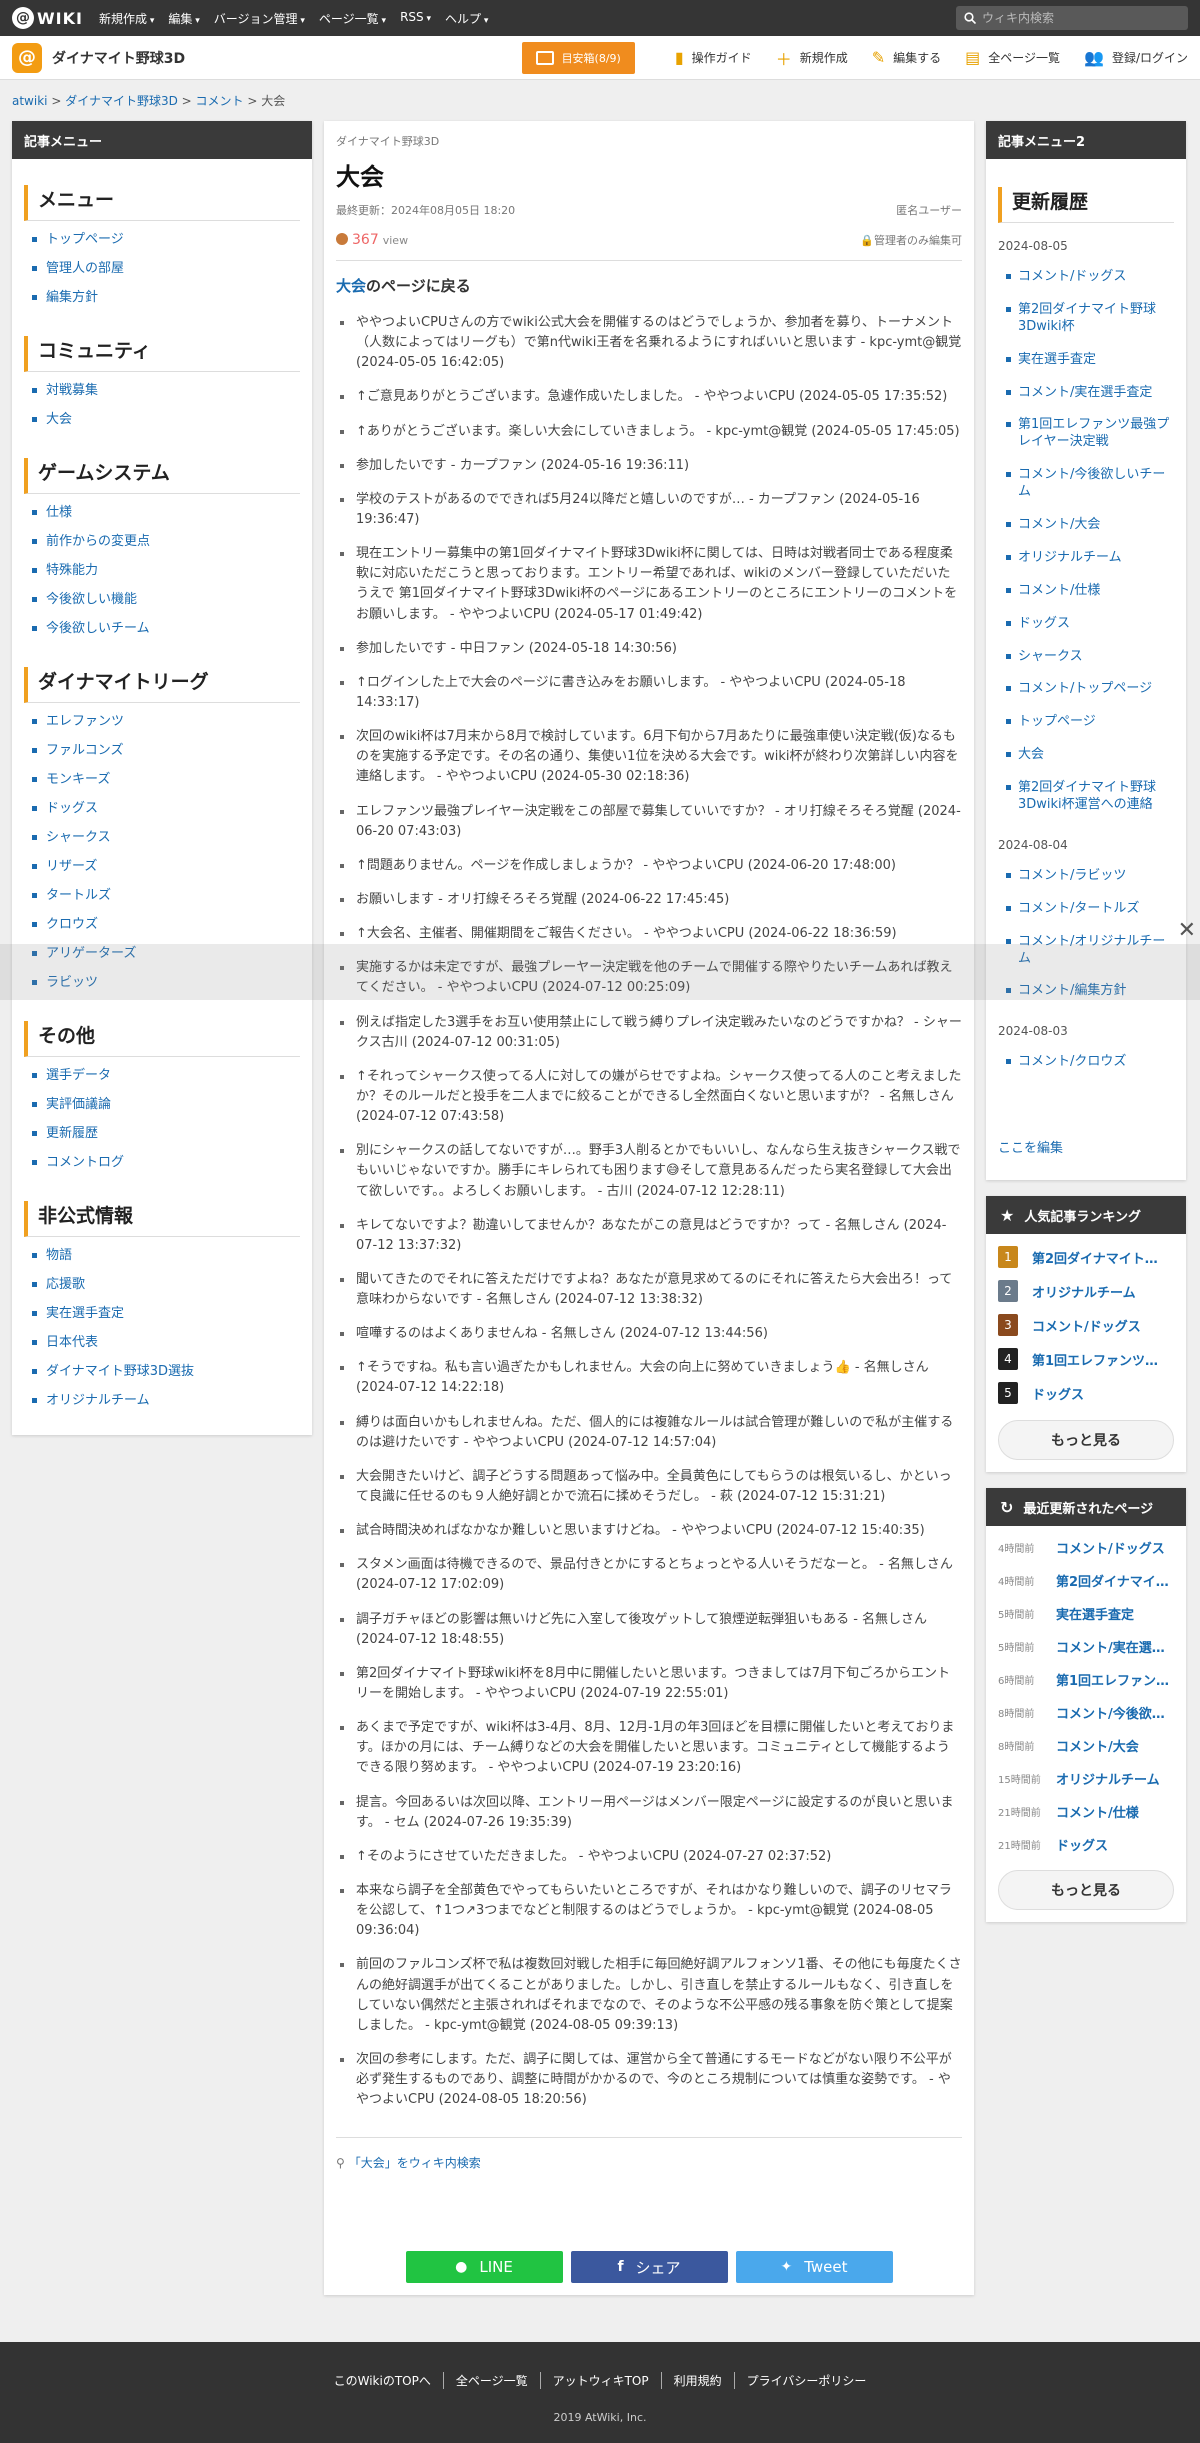 This screenshot has height=2443, width=1200. Describe the element at coordinates (1115, 1613) in the screenshot. I see `recent-title-link: 実在選手査定` at that location.